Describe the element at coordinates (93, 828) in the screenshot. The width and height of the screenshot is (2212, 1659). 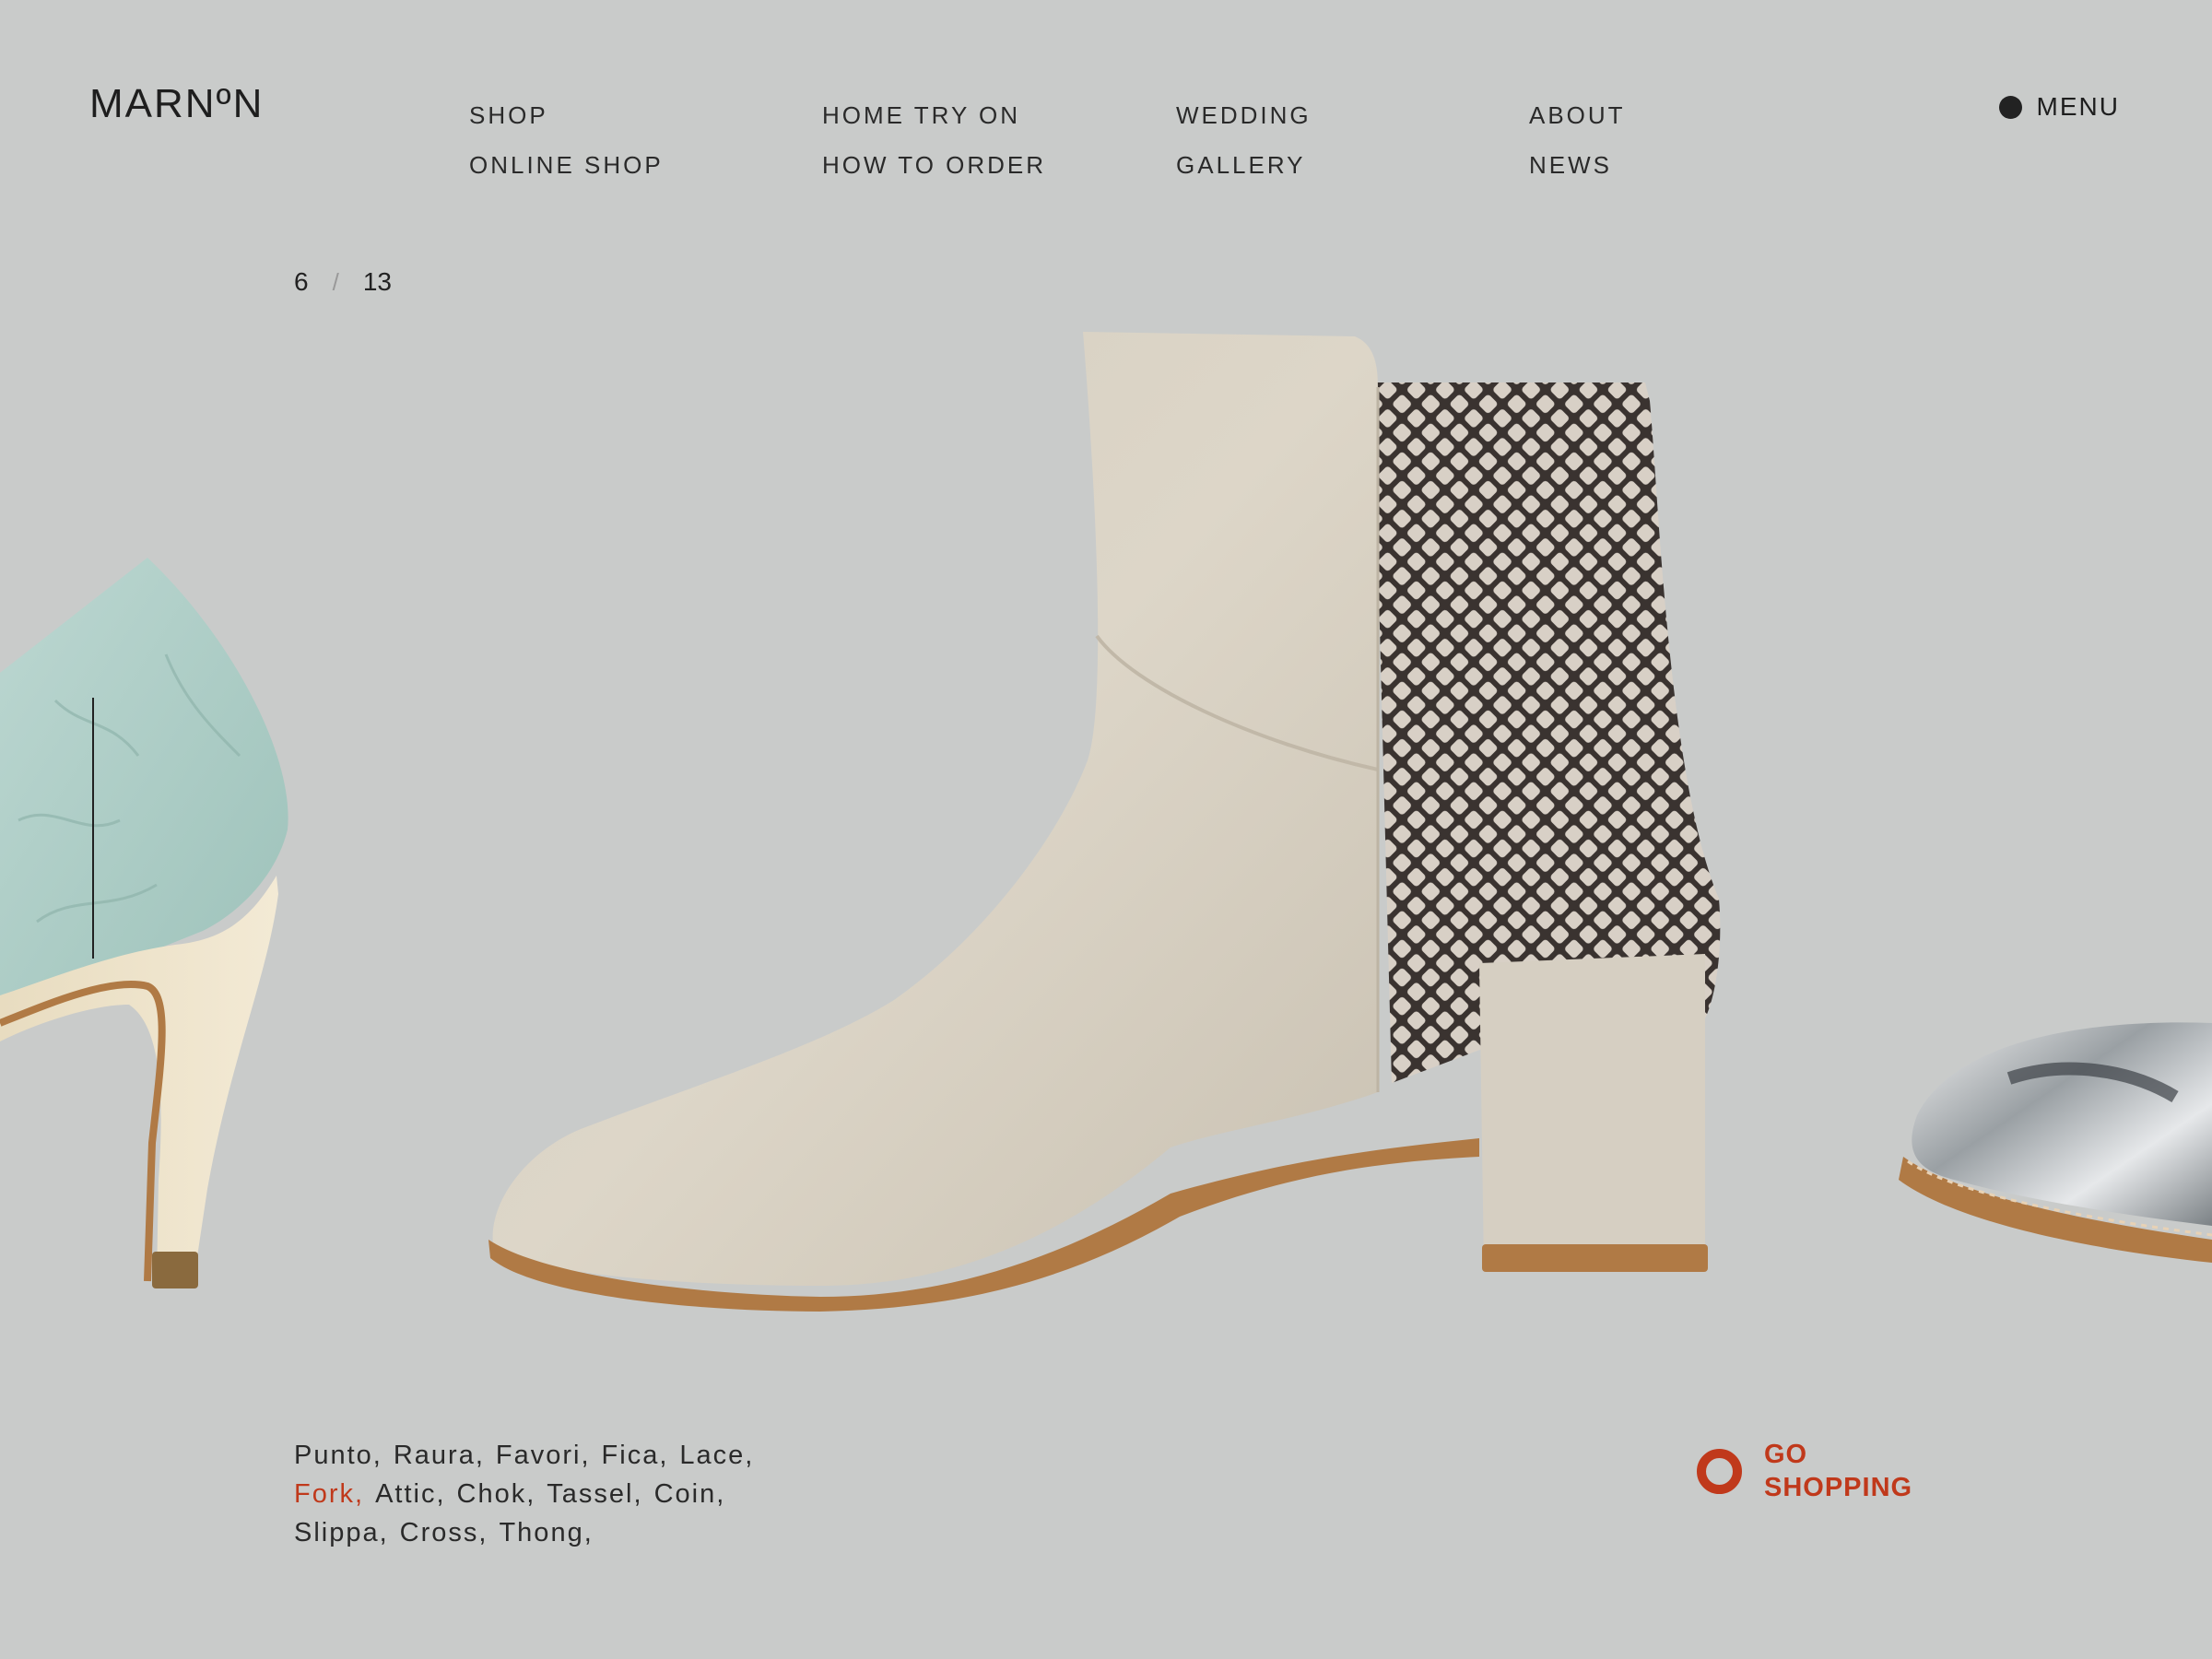
I see `carousel-indicator-line` at that location.